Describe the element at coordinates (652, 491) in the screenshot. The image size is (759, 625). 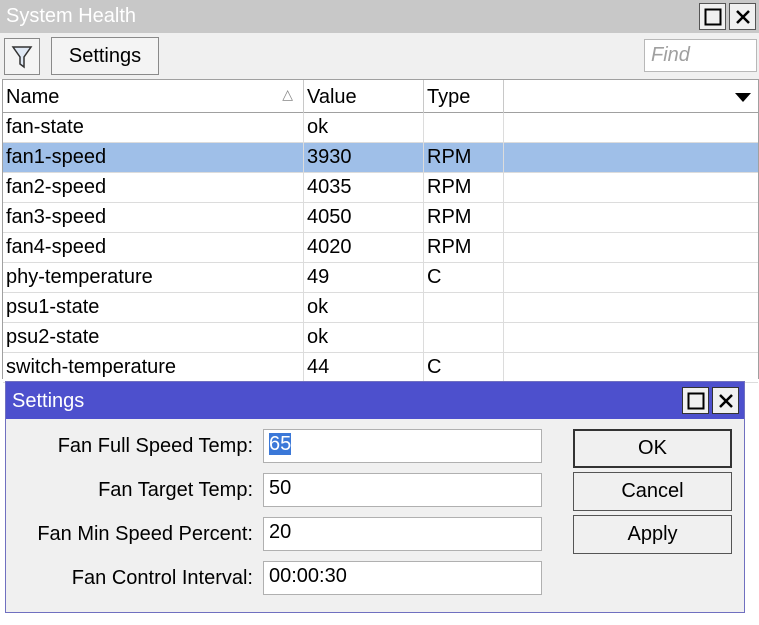
I see `cancel-button: Cancel` at that location.